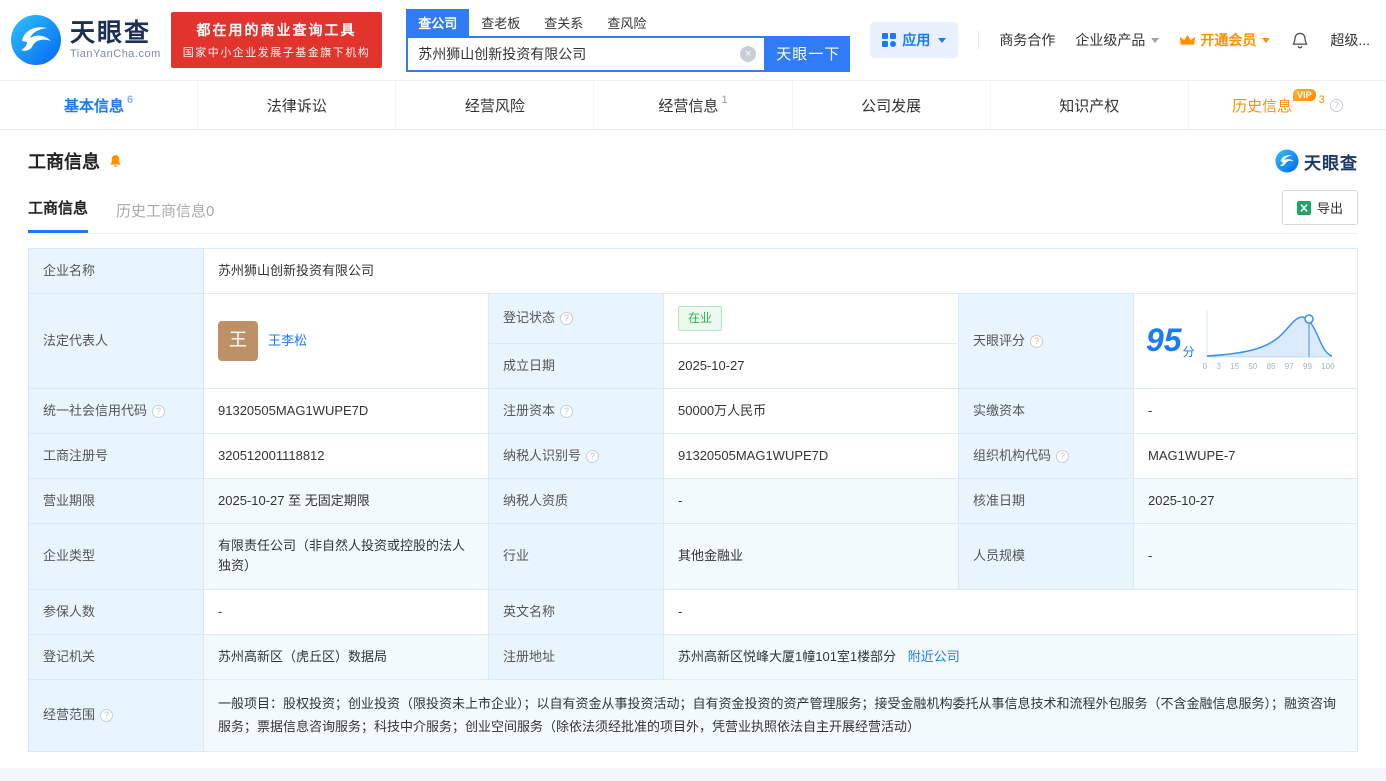 This screenshot has width=1386, height=781. Describe the element at coordinates (296, 105) in the screenshot. I see `tab-legal-proceedings: 法律诉讼` at that location.